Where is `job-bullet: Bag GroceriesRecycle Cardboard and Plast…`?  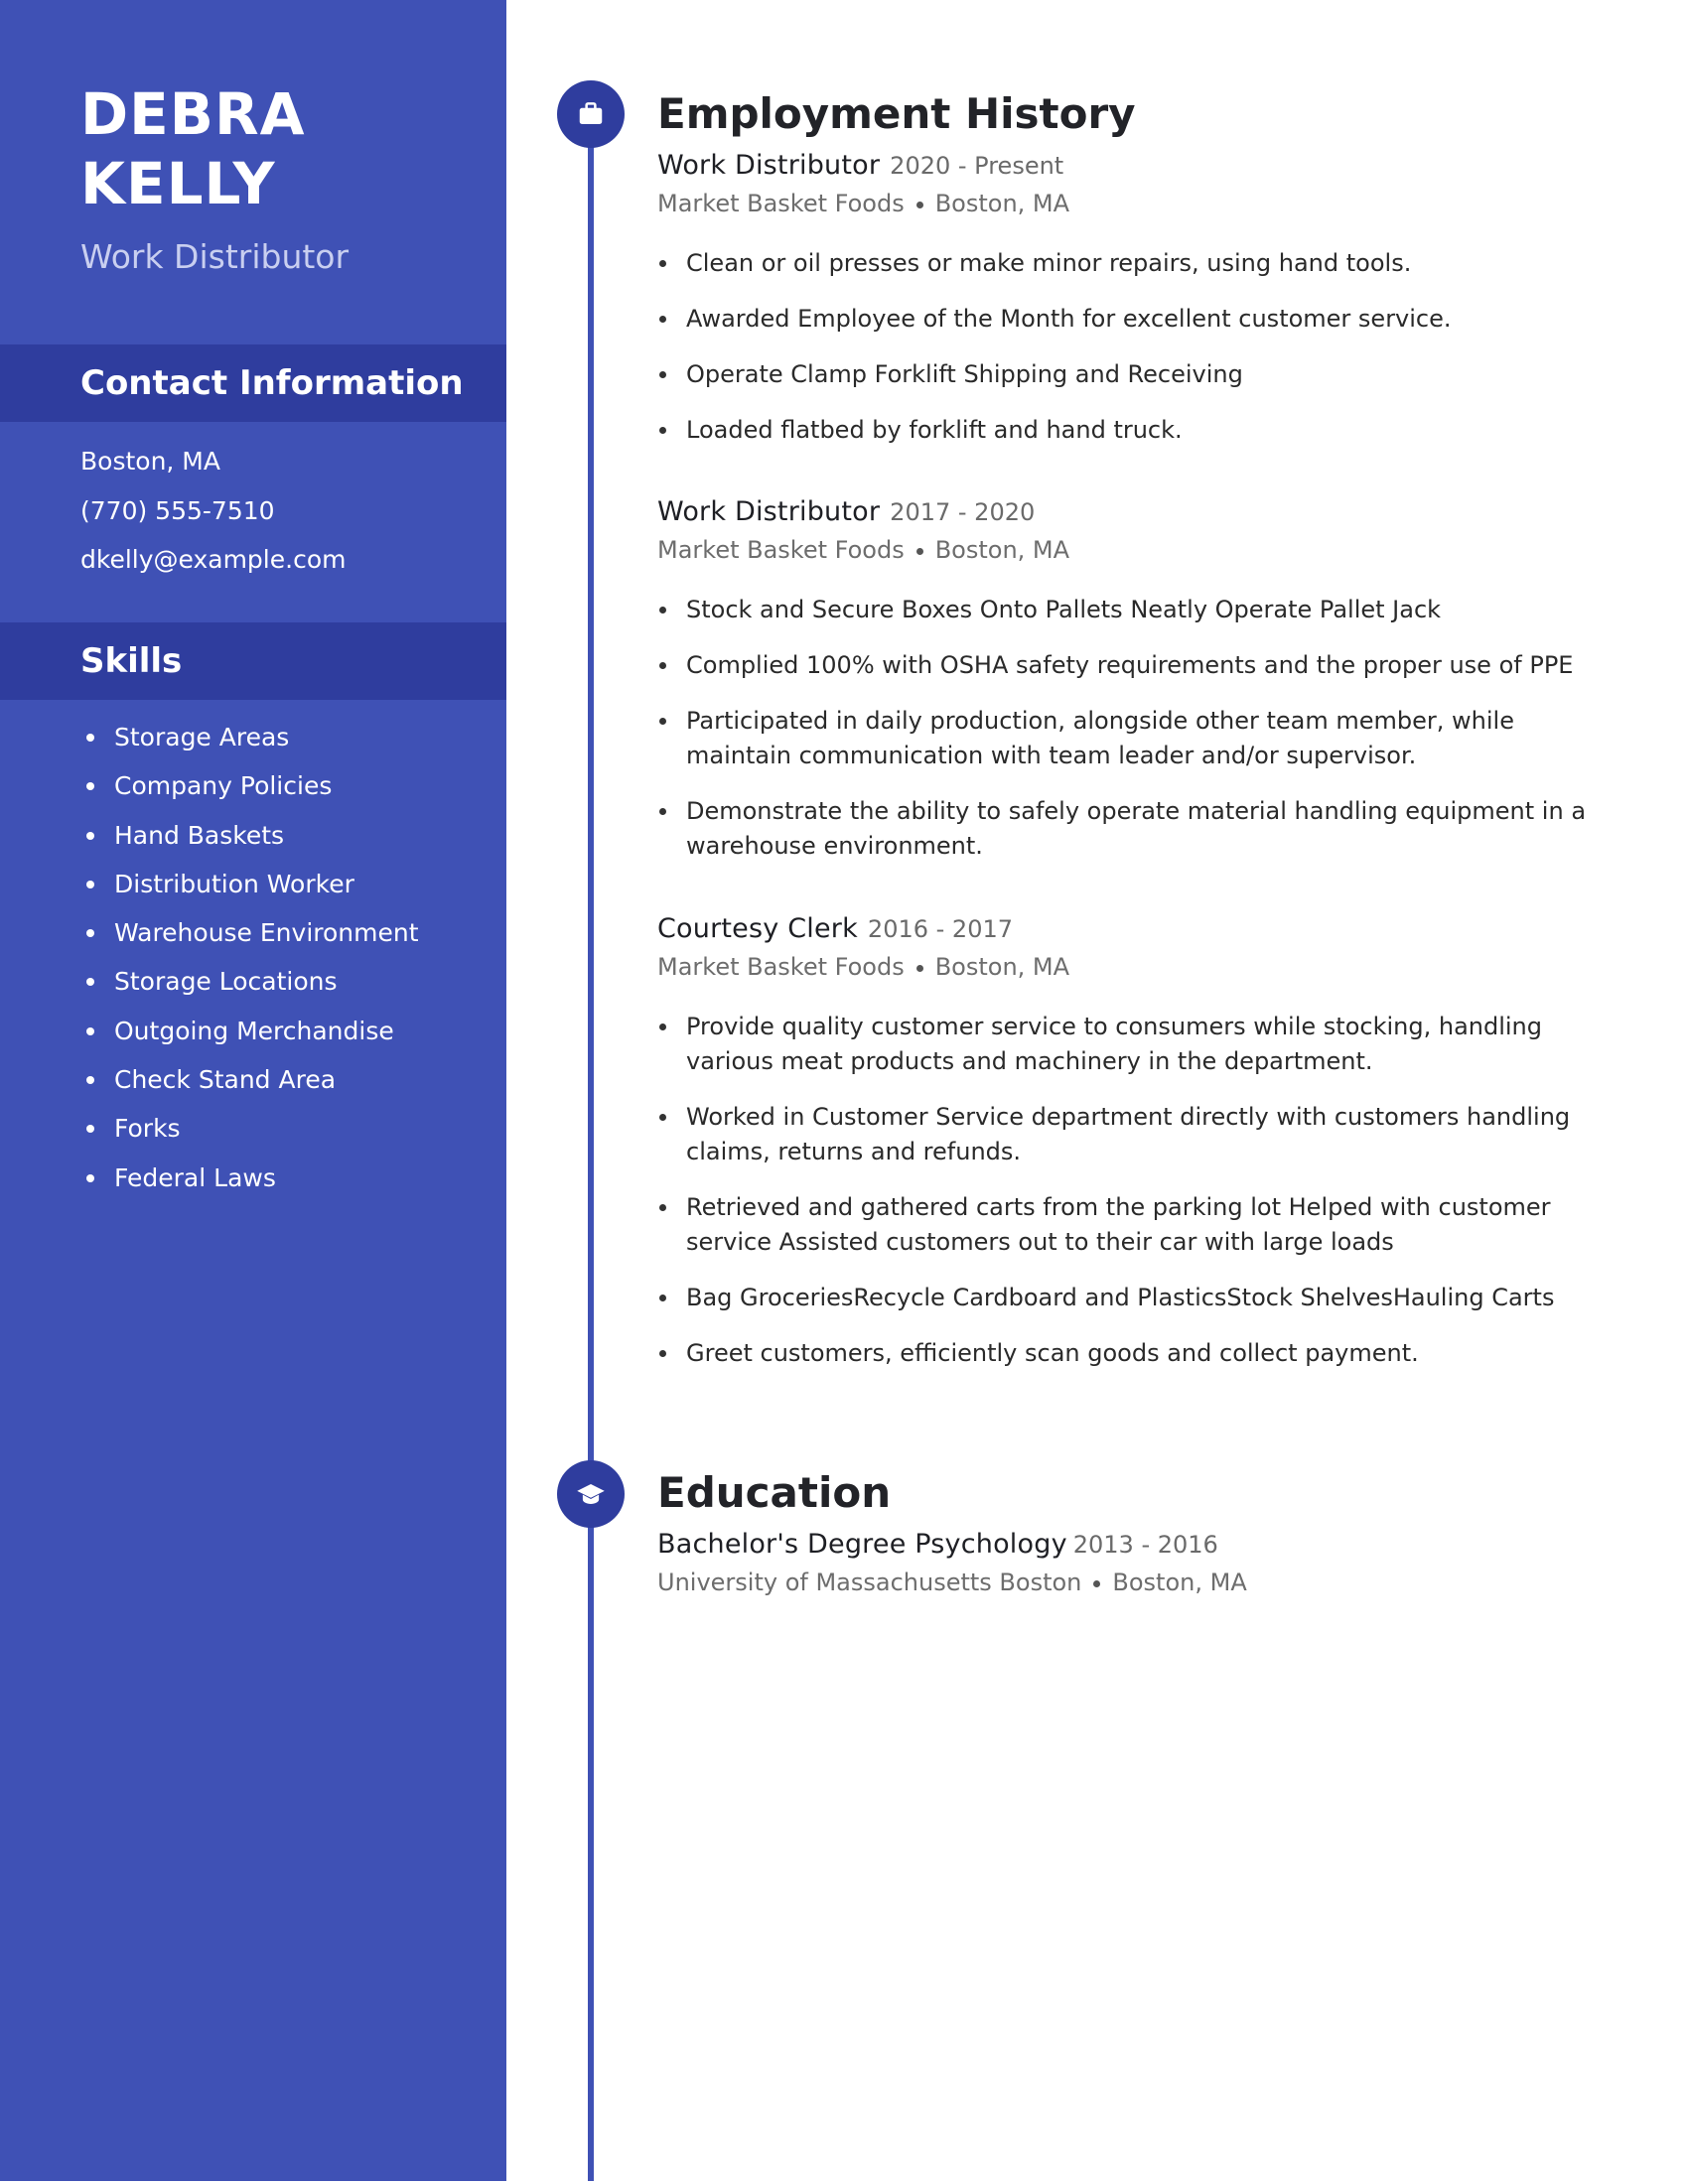
job-bullet: Bag GroceriesRecycle Cardboard and Plast… is located at coordinates (1124, 1298).